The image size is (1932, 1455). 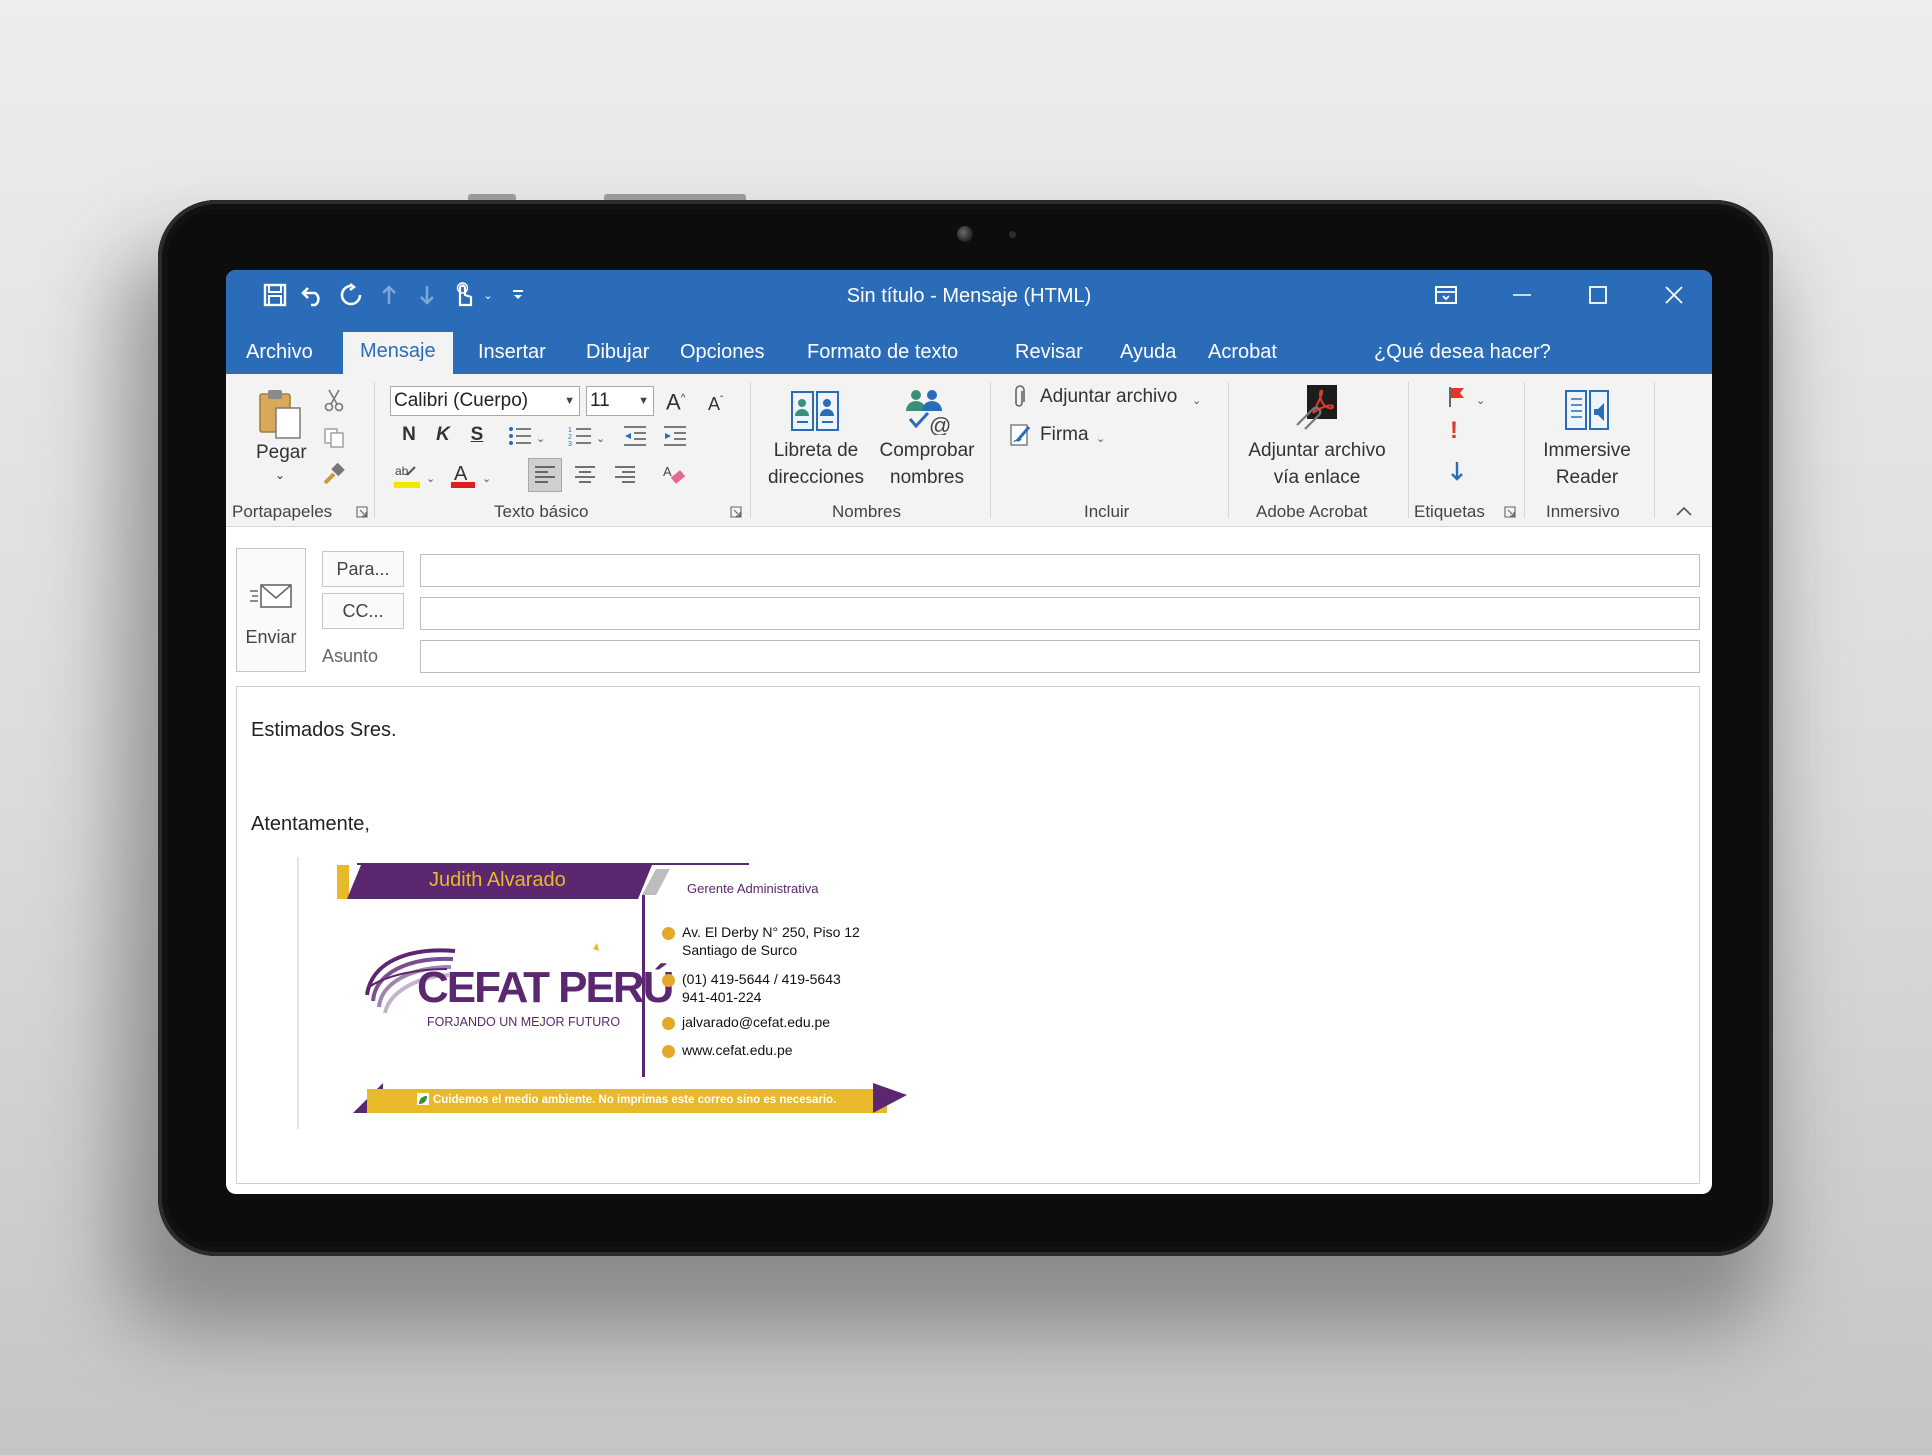 I want to click on address-line1: Av. El Derby N° 250, Piso 12, so click(x=771, y=932).